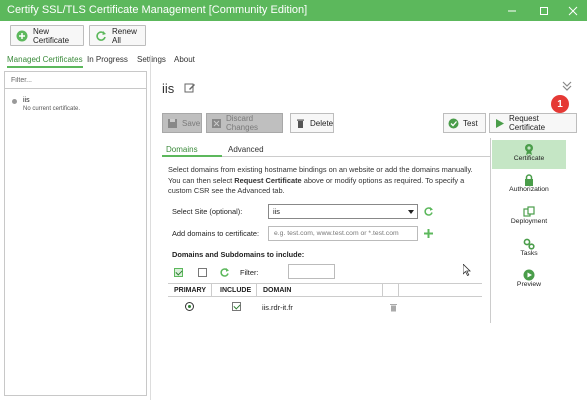 The image size is (587, 400). I want to click on delete-button: Delete, so click(312, 123).